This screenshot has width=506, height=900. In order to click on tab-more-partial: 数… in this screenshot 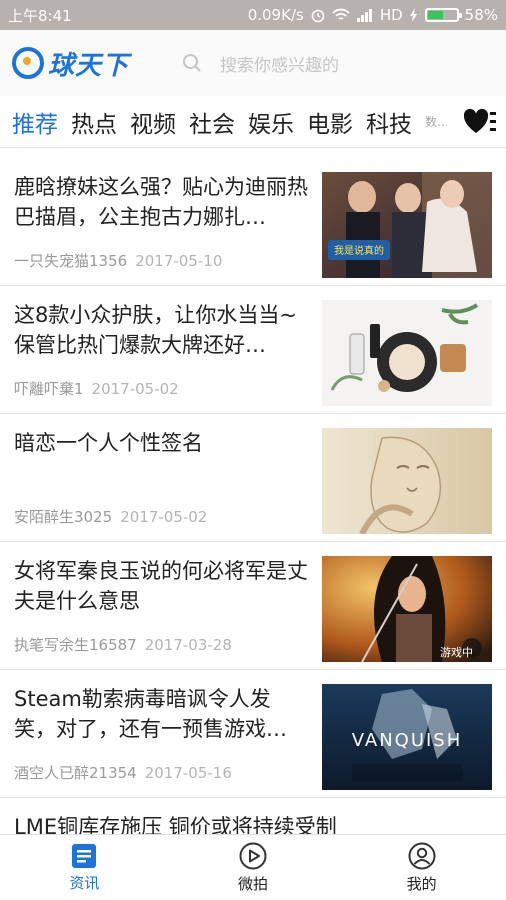, I will do `click(436, 122)`.